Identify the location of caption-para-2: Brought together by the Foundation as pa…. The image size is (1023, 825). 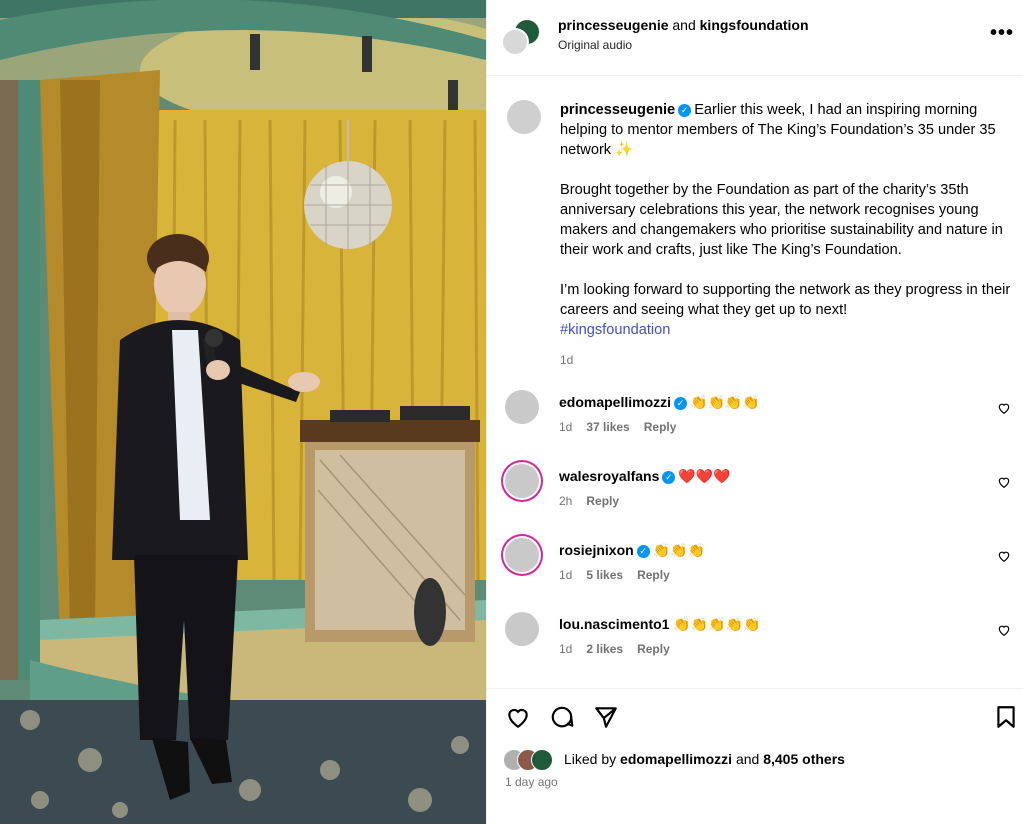
(781, 220).